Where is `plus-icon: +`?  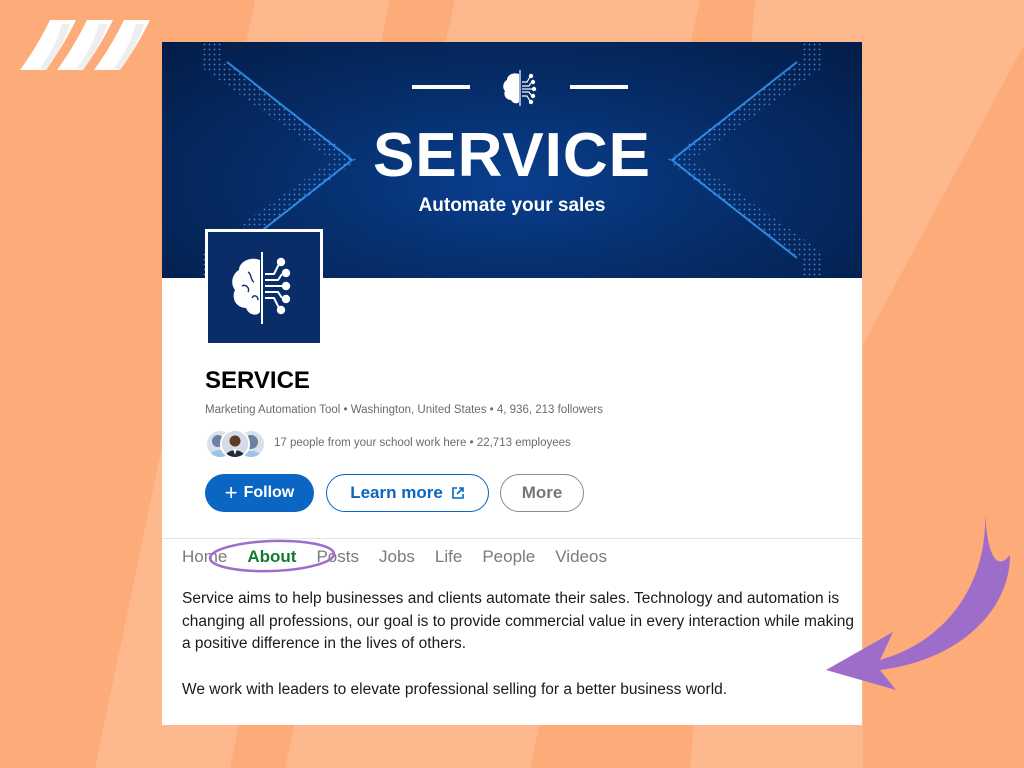
plus-icon: + is located at coordinates (231, 492).